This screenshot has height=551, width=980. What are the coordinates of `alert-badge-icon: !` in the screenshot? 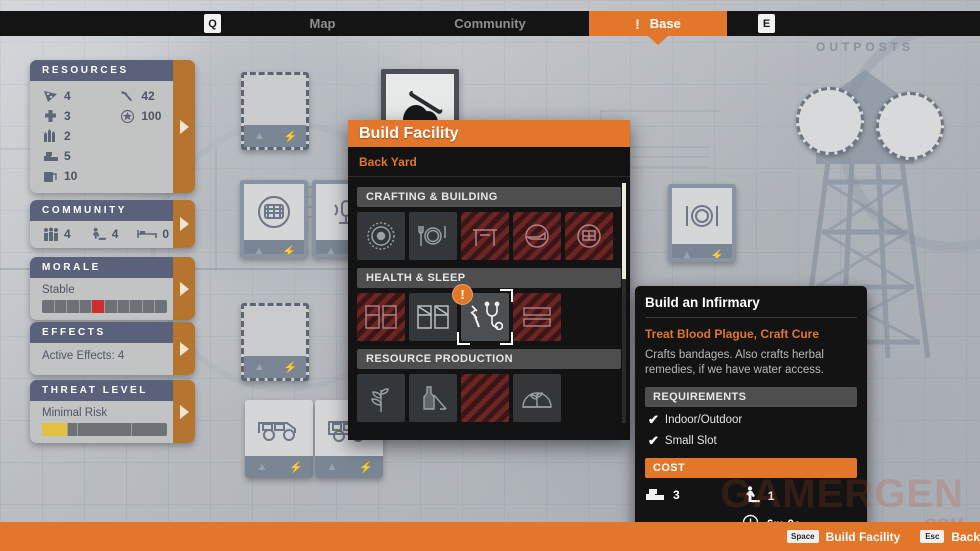 It's located at (462, 294).